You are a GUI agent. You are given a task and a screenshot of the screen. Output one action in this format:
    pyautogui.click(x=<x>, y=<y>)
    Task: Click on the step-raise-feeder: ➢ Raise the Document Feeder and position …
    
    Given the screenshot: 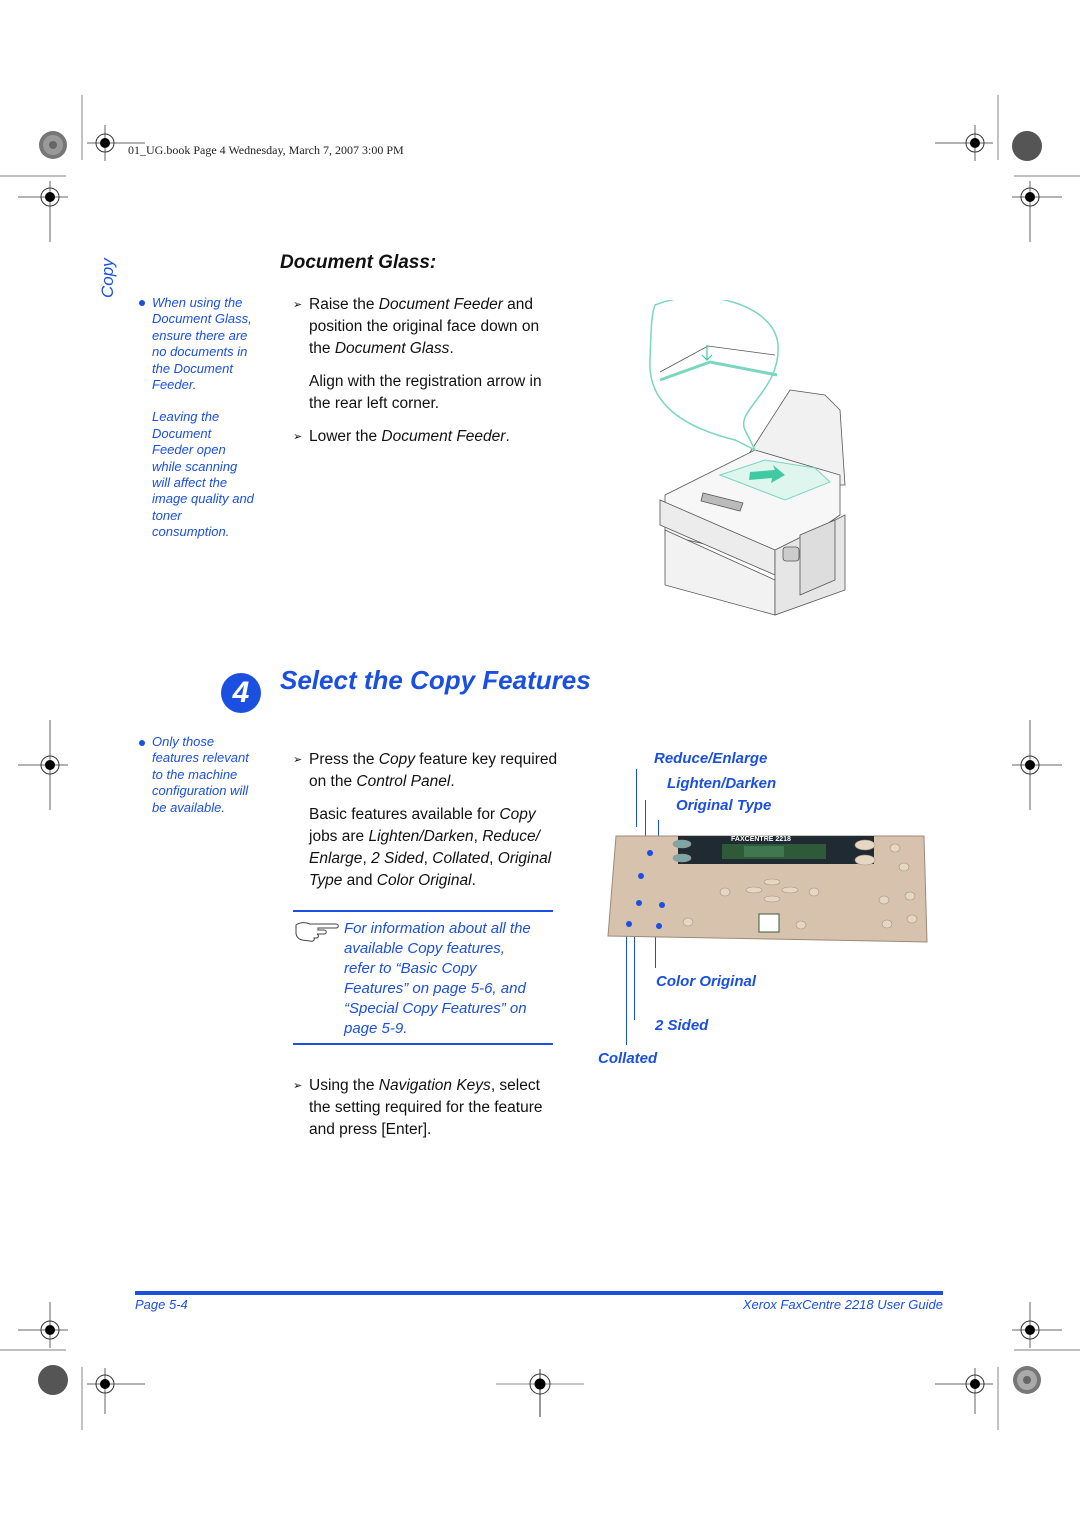 What is the action you would take?
    pyautogui.click(x=428, y=327)
    